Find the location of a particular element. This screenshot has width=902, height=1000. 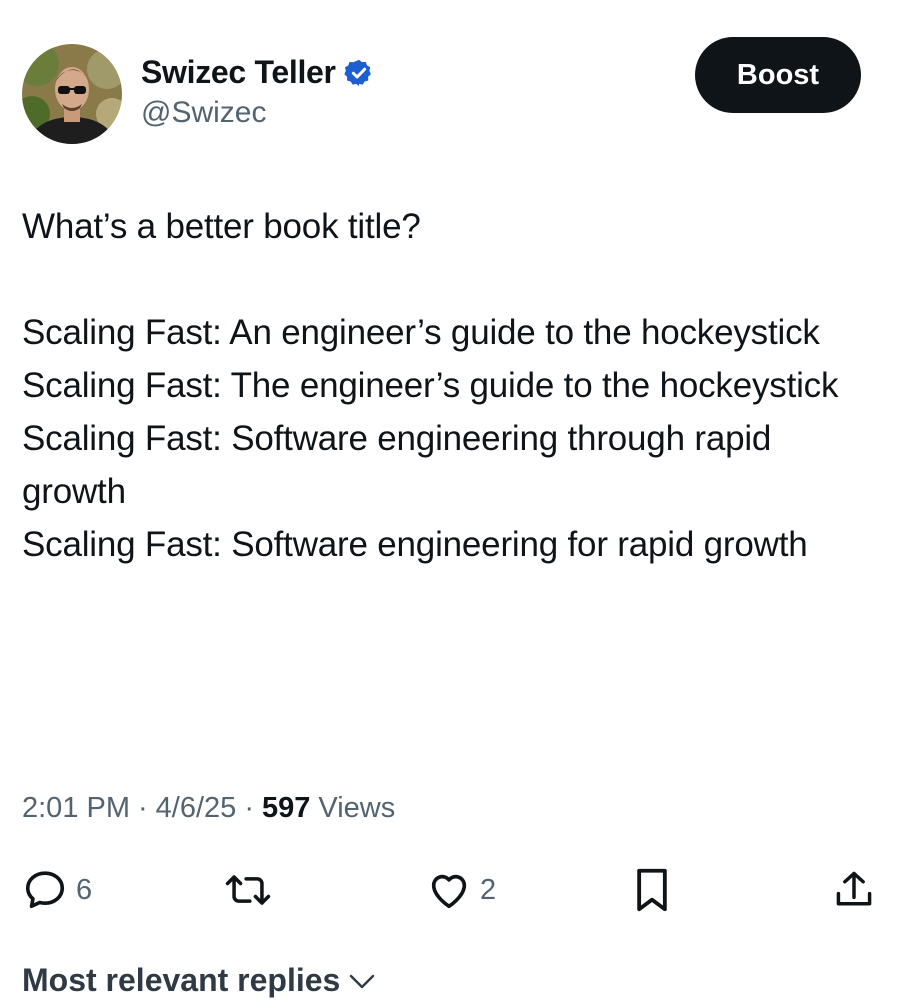

like-count: 2 is located at coordinates (488, 889).